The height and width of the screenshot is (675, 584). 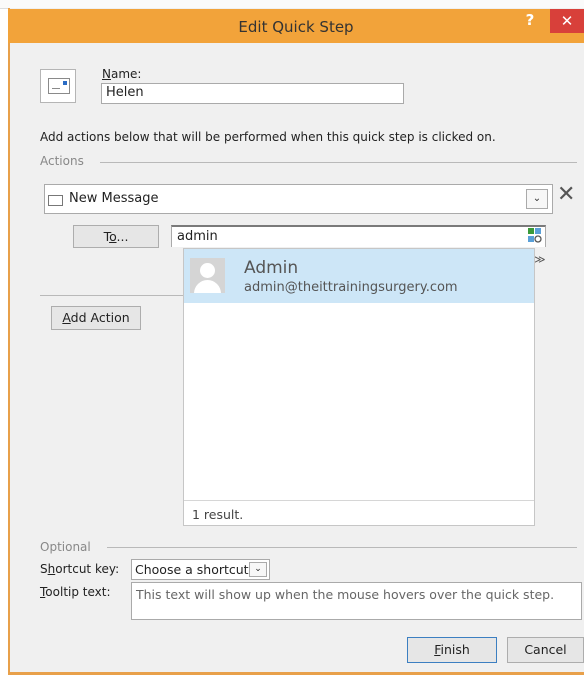 What do you see at coordinates (55, 200) in the screenshot?
I see `new-message-icon` at bounding box center [55, 200].